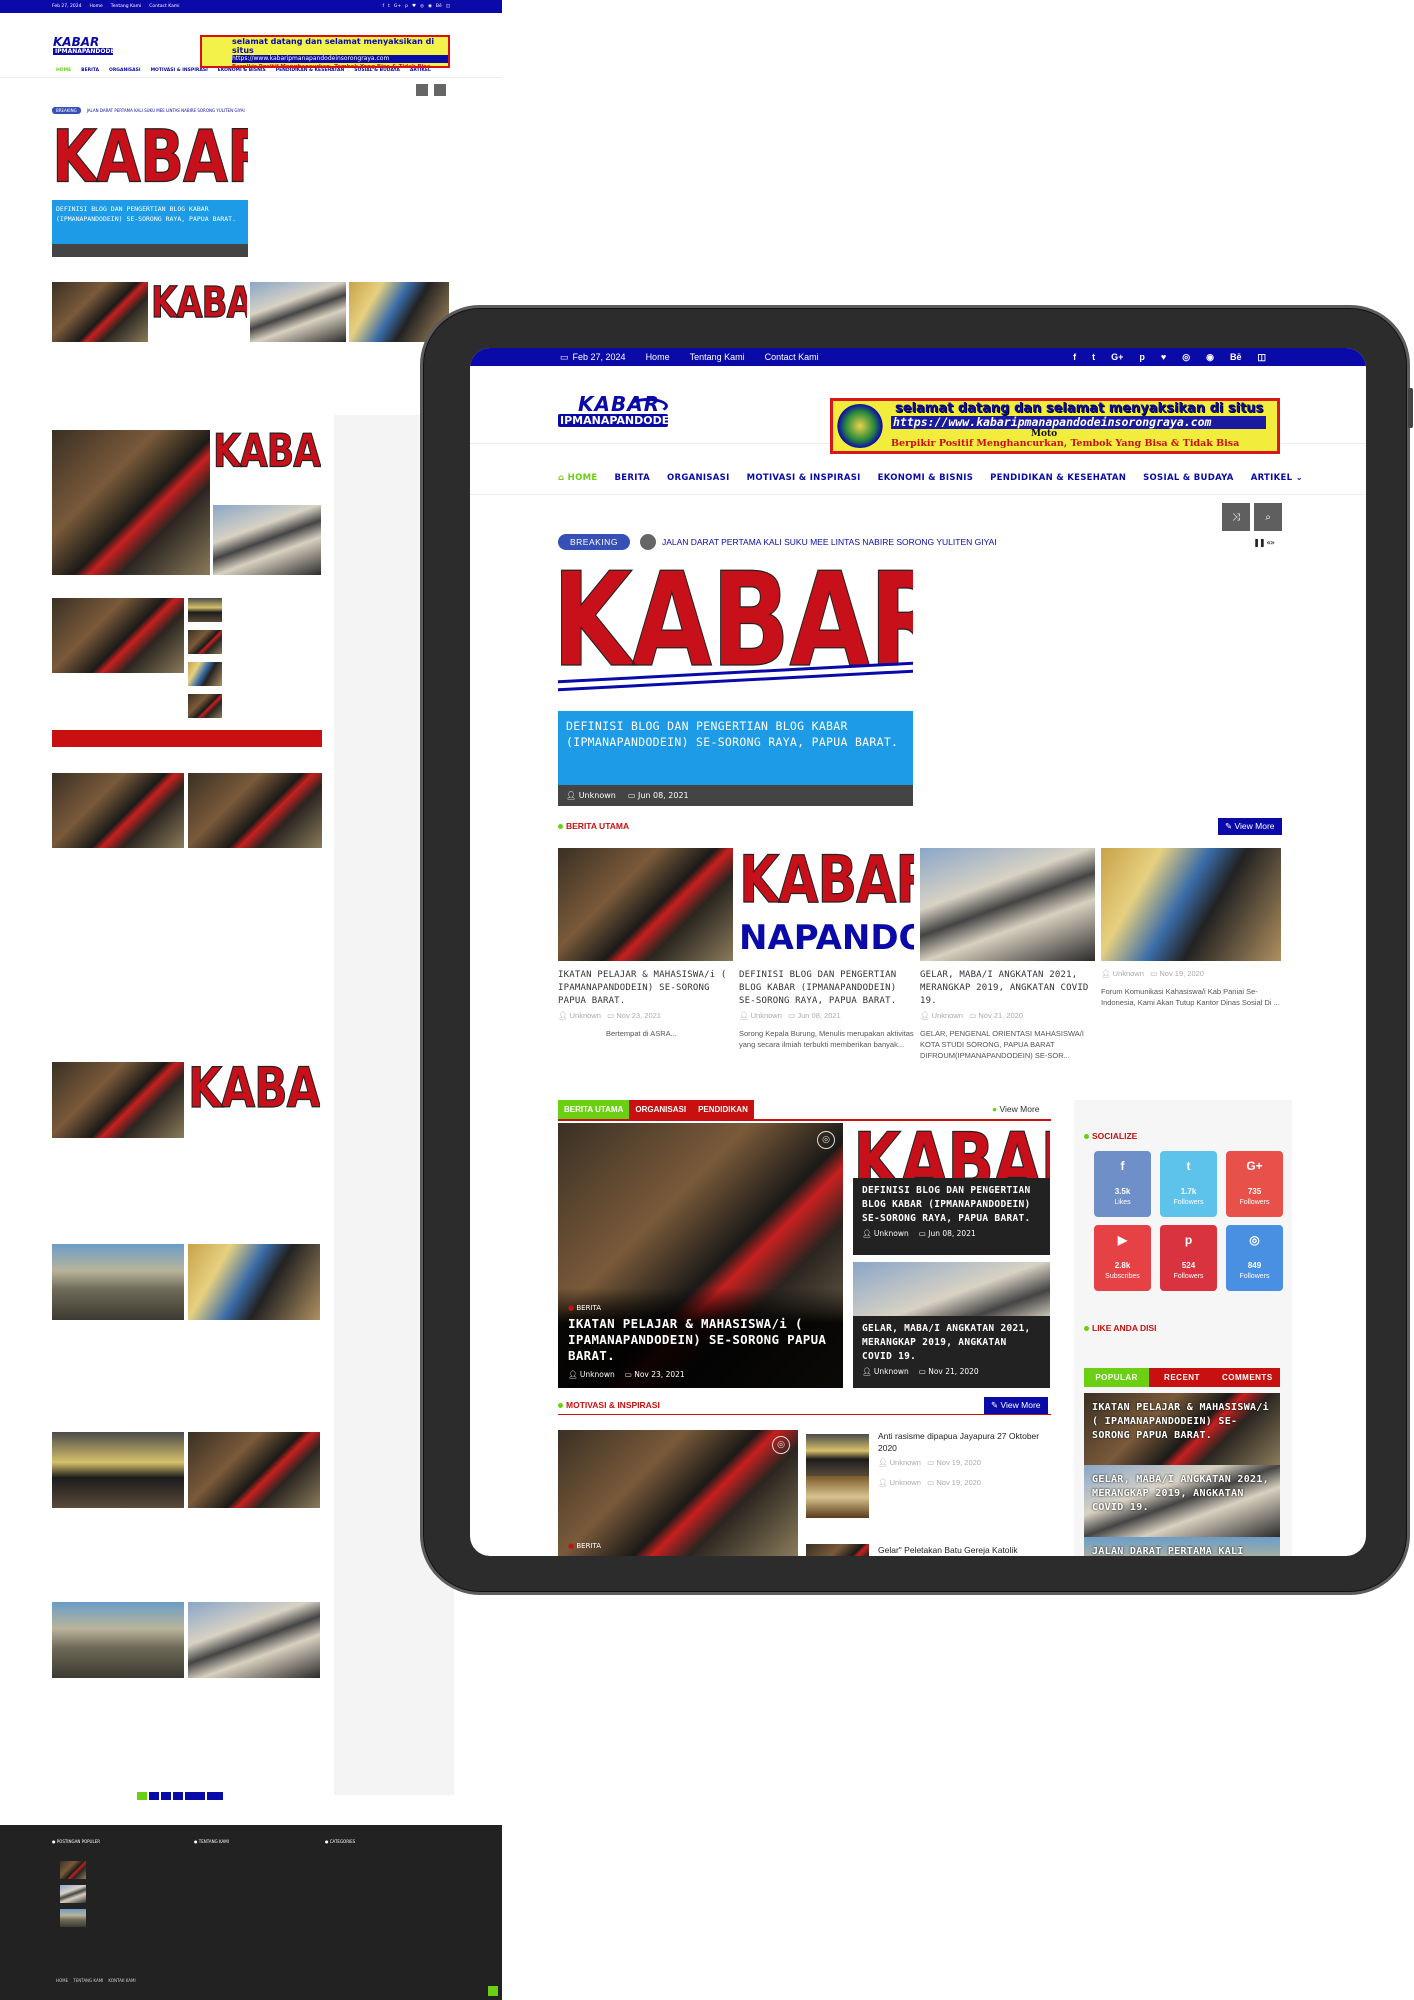 The width and height of the screenshot is (1414, 2000). What do you see at coordinates (1188, 1184) in the screenshot?
I see `twitter-tile: t 1.7k Followers` at bounding box center [1188, 1184].